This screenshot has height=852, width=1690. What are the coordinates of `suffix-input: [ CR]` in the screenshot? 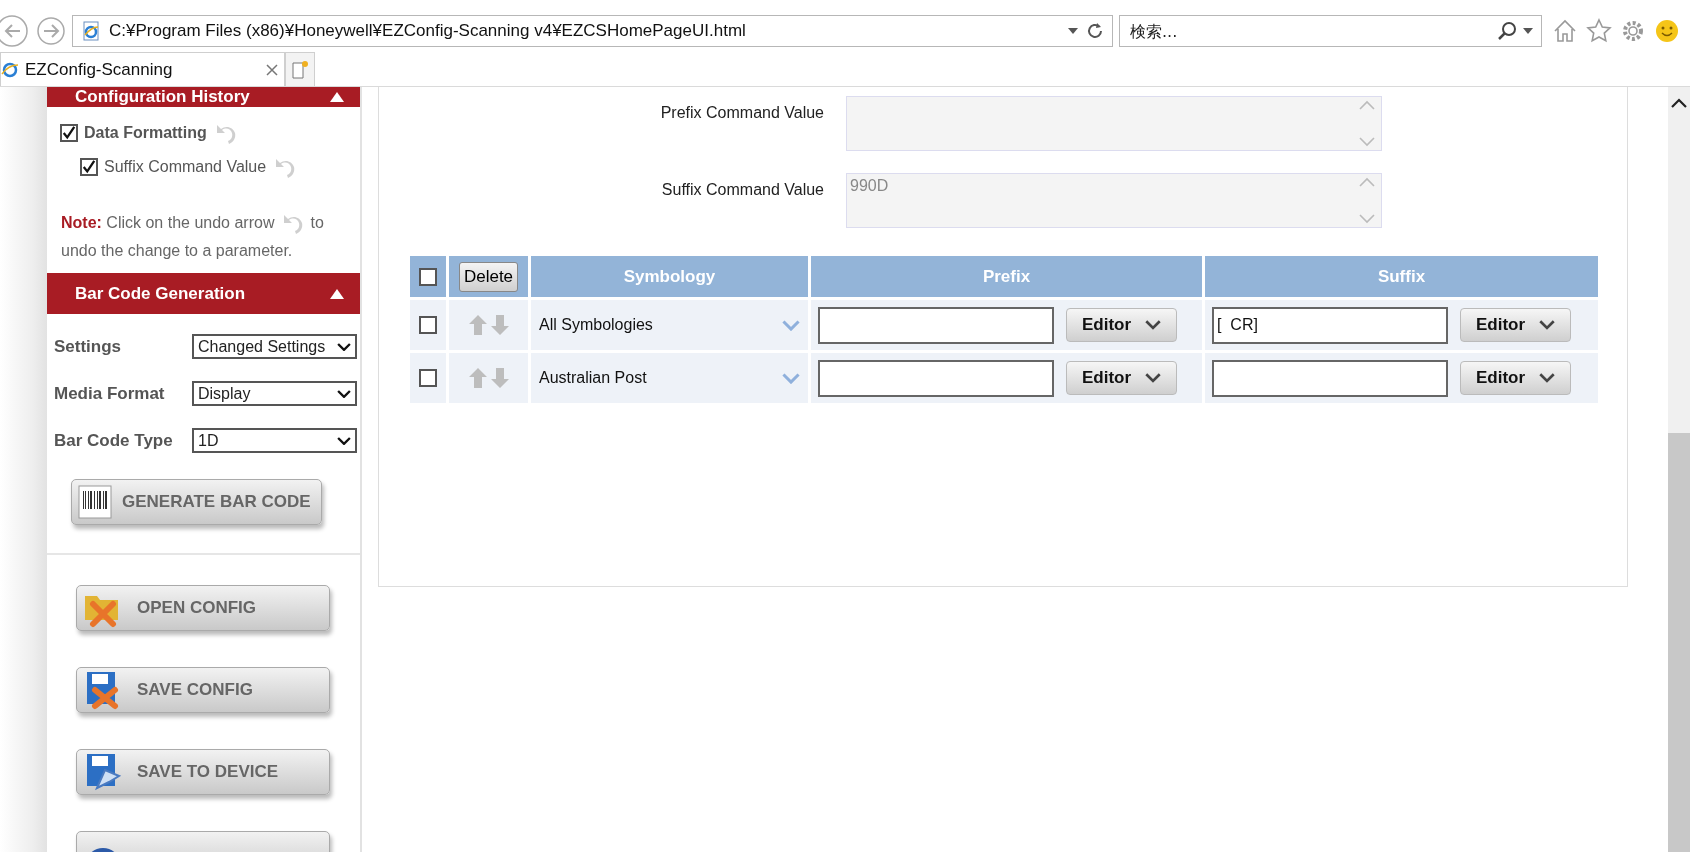 It's located at (1330, 325).